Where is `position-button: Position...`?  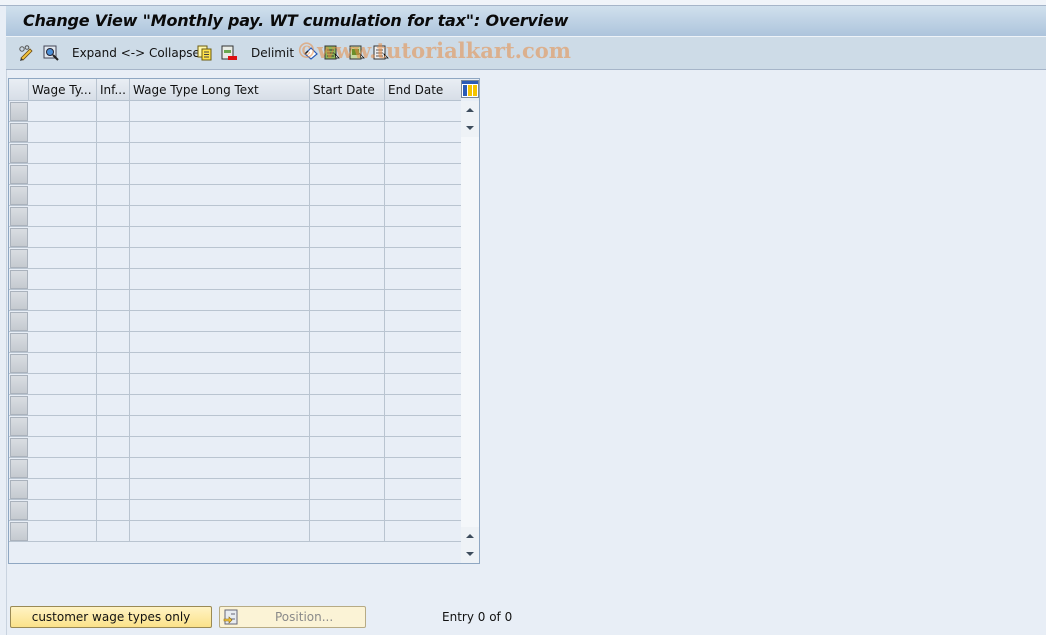 position-button: Position... is located at coordinates (292, 617).